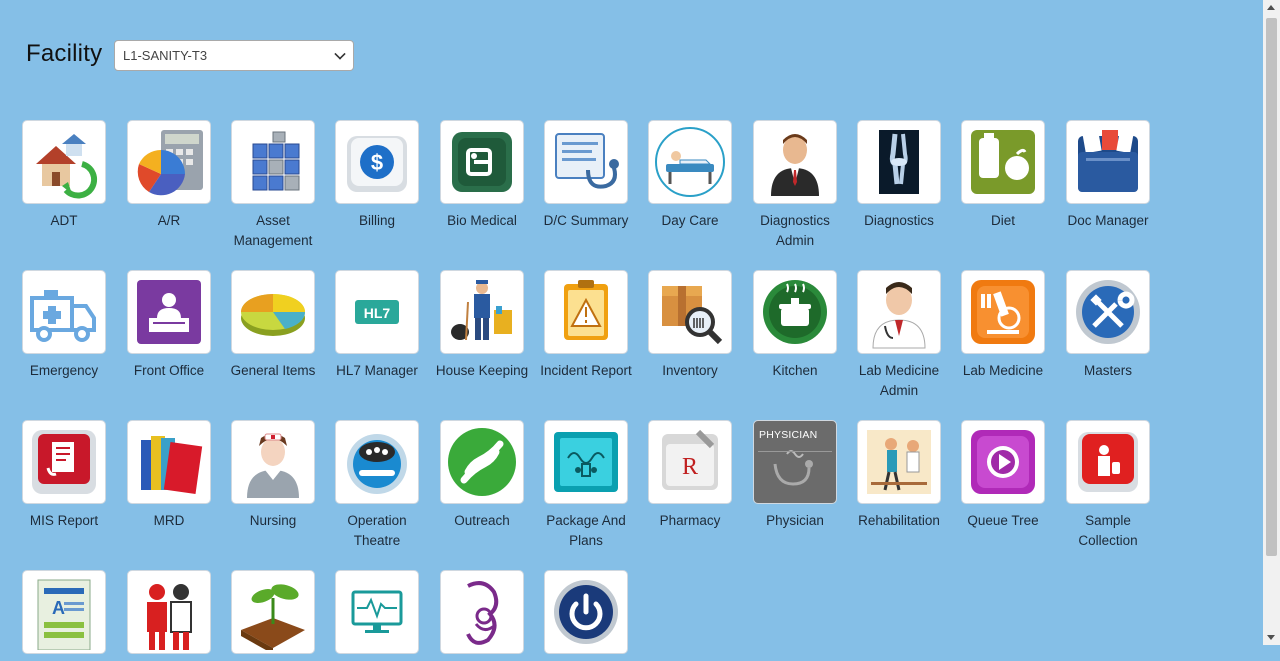 Image resolution: width=1280 pixels, height=661 pixels. I want to click on module-tile-diagnostics-admin: Diagnostics Admin, so click(795, 185).